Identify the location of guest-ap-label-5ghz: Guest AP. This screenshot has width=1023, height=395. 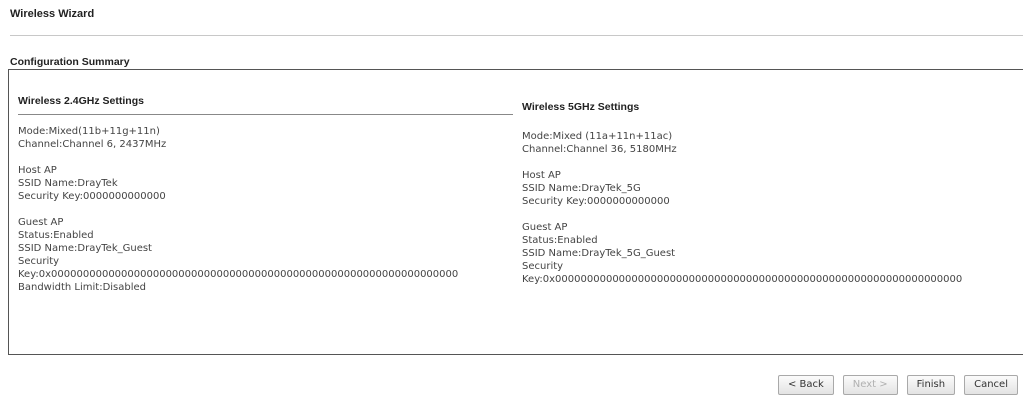
(545, 227).